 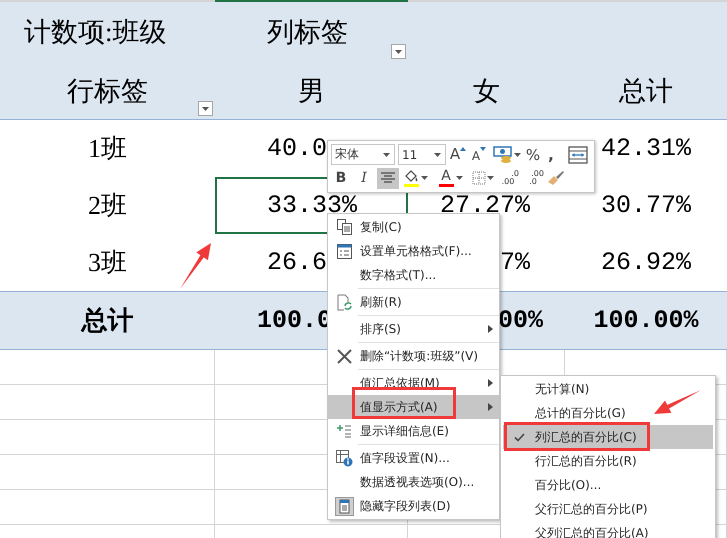 What do you see at coordinates (463, 149) in the screenshot?
I see `up-triangle-icon` at bounding box center [463, 149].